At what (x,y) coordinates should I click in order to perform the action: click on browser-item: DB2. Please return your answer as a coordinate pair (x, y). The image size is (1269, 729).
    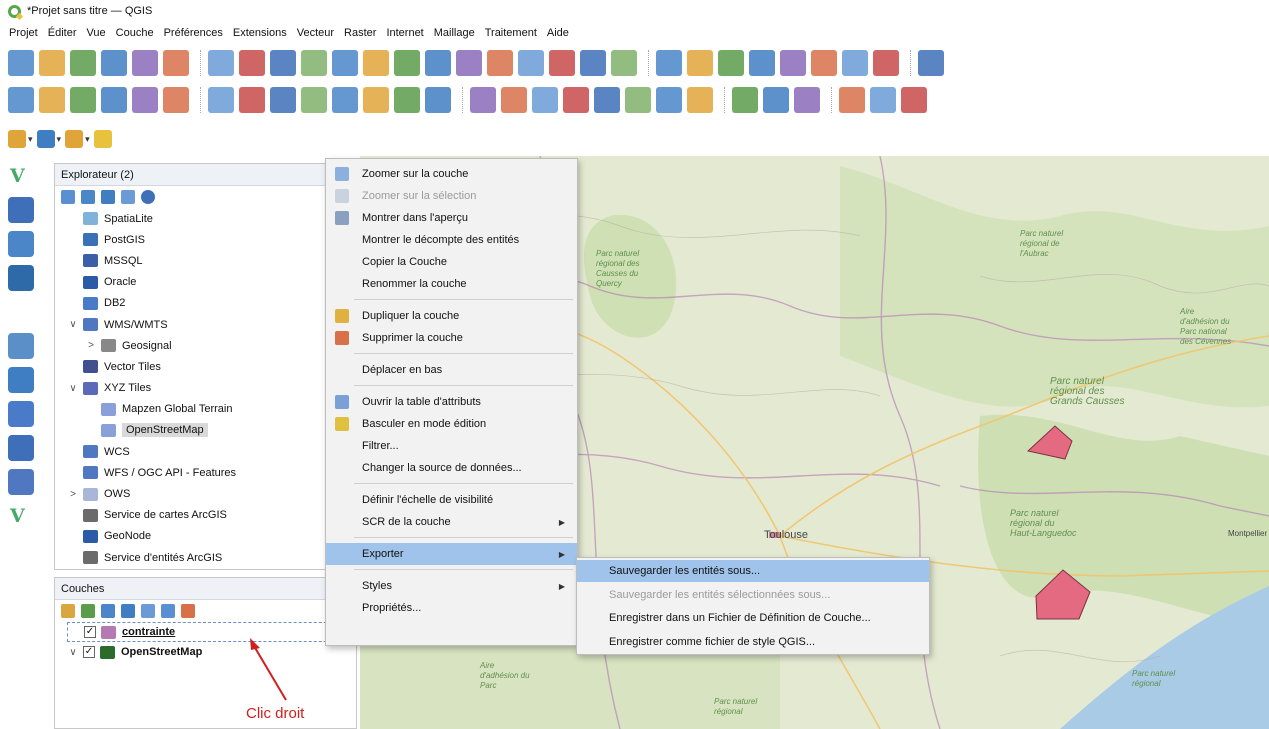
    Looking at the image, I should click on (211, 303).